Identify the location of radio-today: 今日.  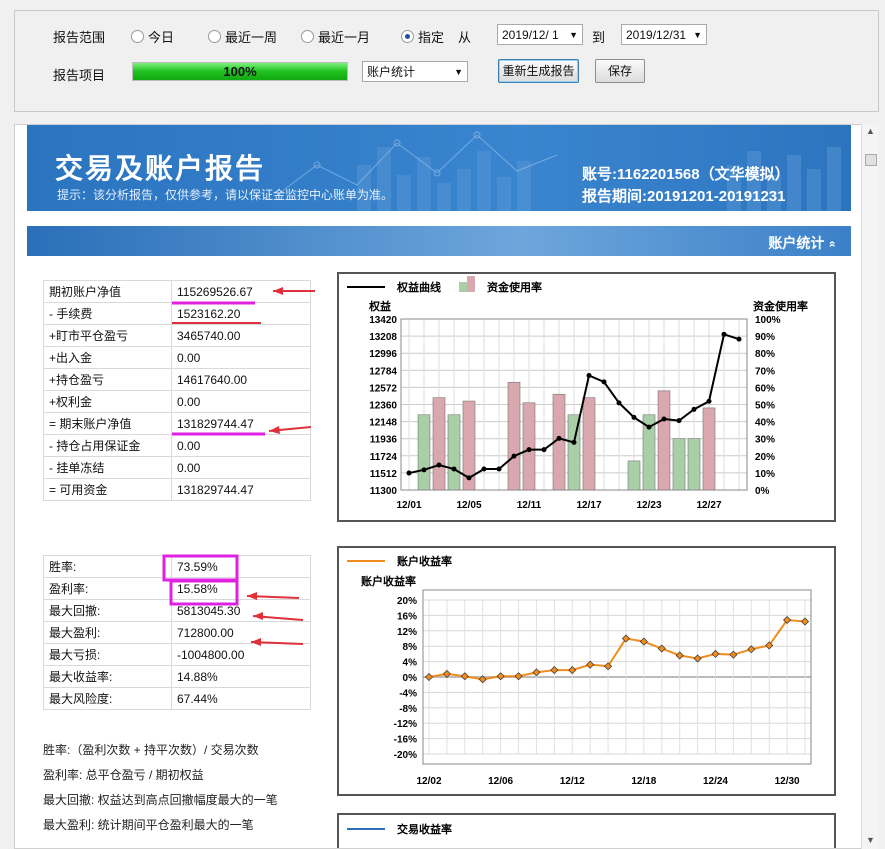
(152, 36).